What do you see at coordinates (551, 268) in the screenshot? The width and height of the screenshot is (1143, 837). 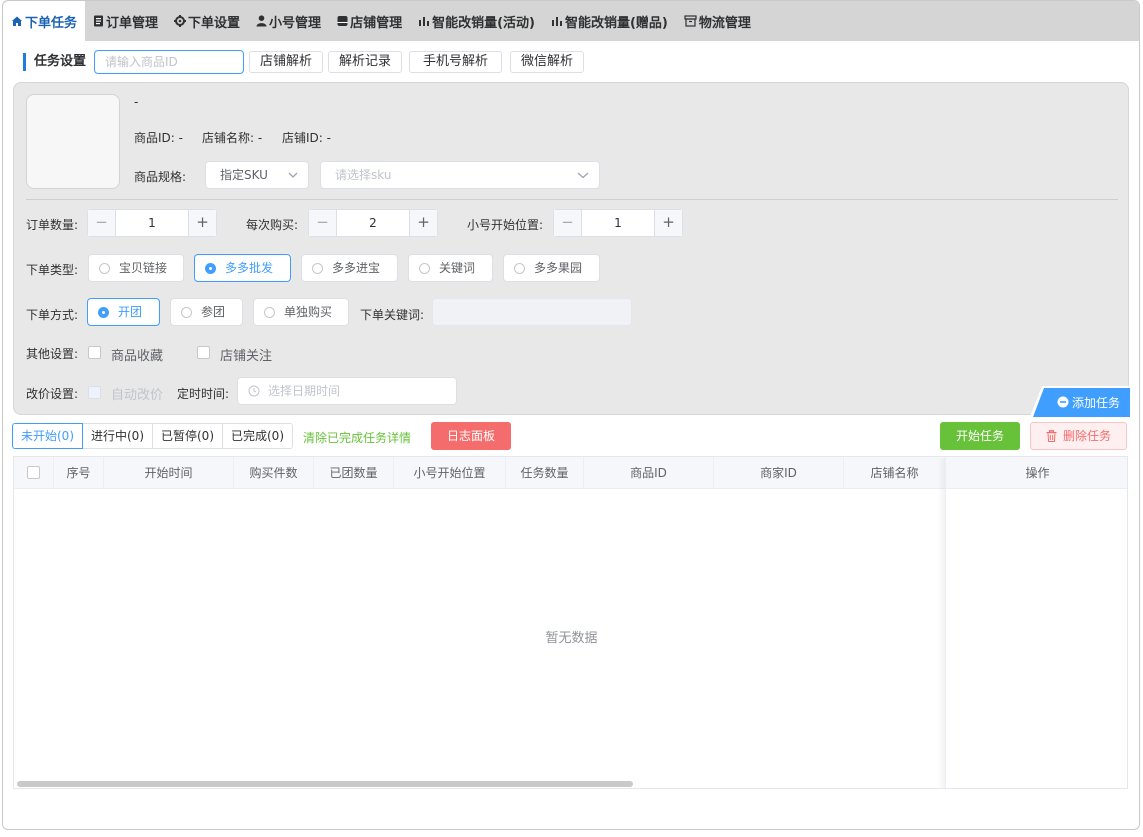 I see `order-type-option-orchard: 多多果园` at bounding box center [551, 268].